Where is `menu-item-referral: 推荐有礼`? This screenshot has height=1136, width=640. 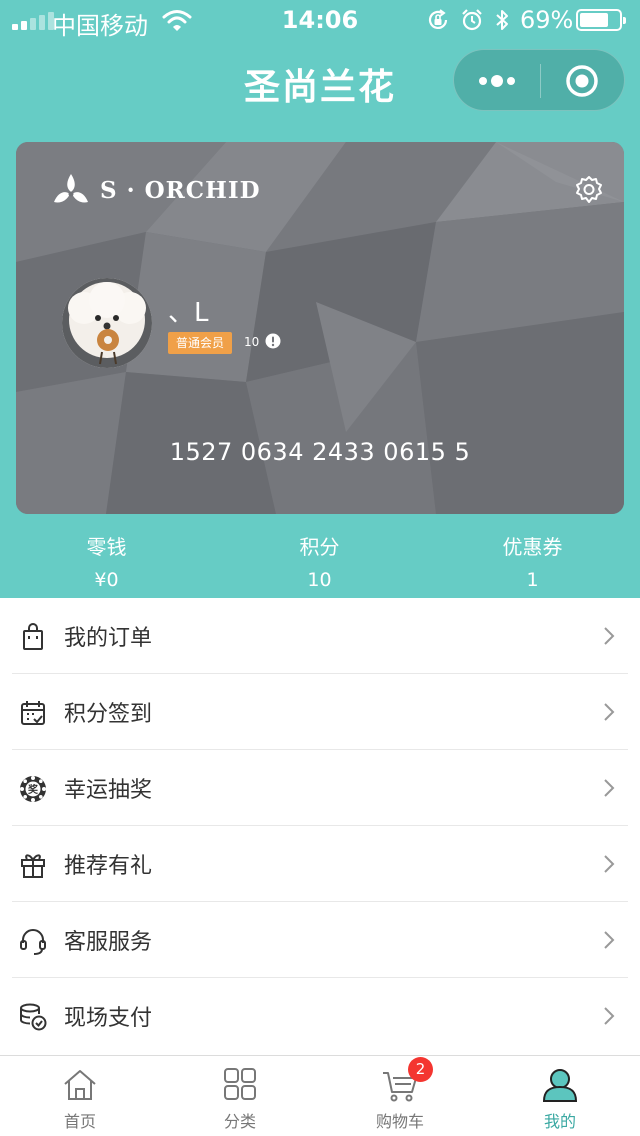 menu-item-referral: 推荐有礼 is located at coordinates (320, 864).